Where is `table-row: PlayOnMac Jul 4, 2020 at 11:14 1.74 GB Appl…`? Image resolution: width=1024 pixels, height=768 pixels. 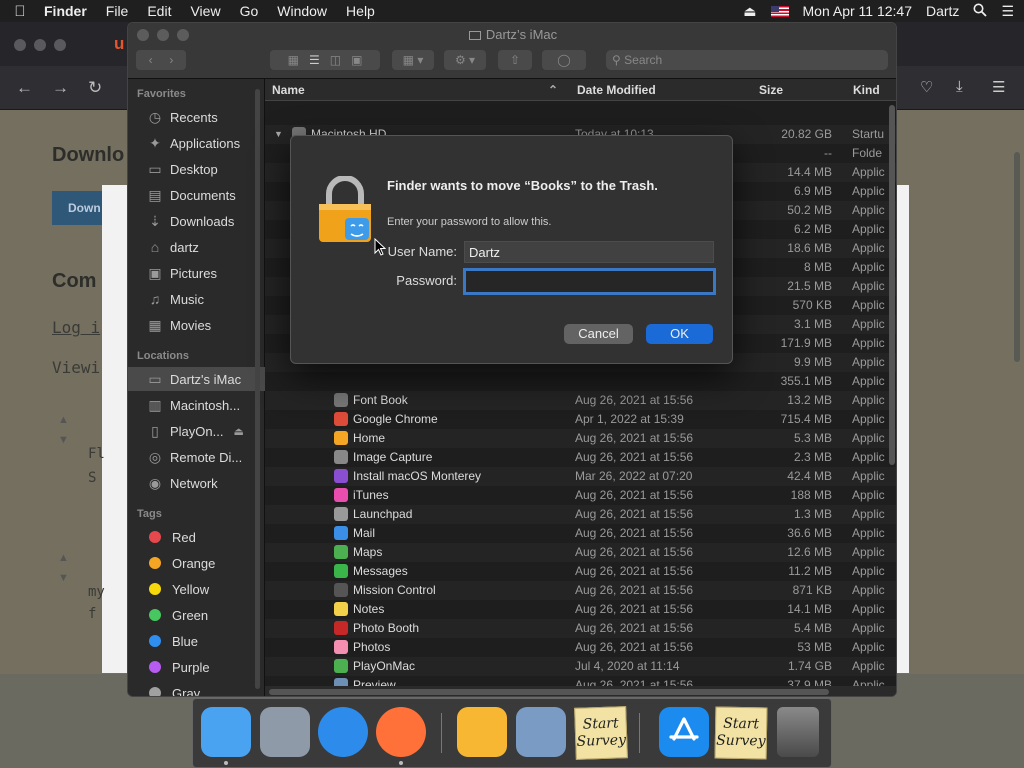 table-row: PlayOnMac Jul 4, 2020 at 11:14 1.74 GB Appl… is located at coordinates (580, 666).